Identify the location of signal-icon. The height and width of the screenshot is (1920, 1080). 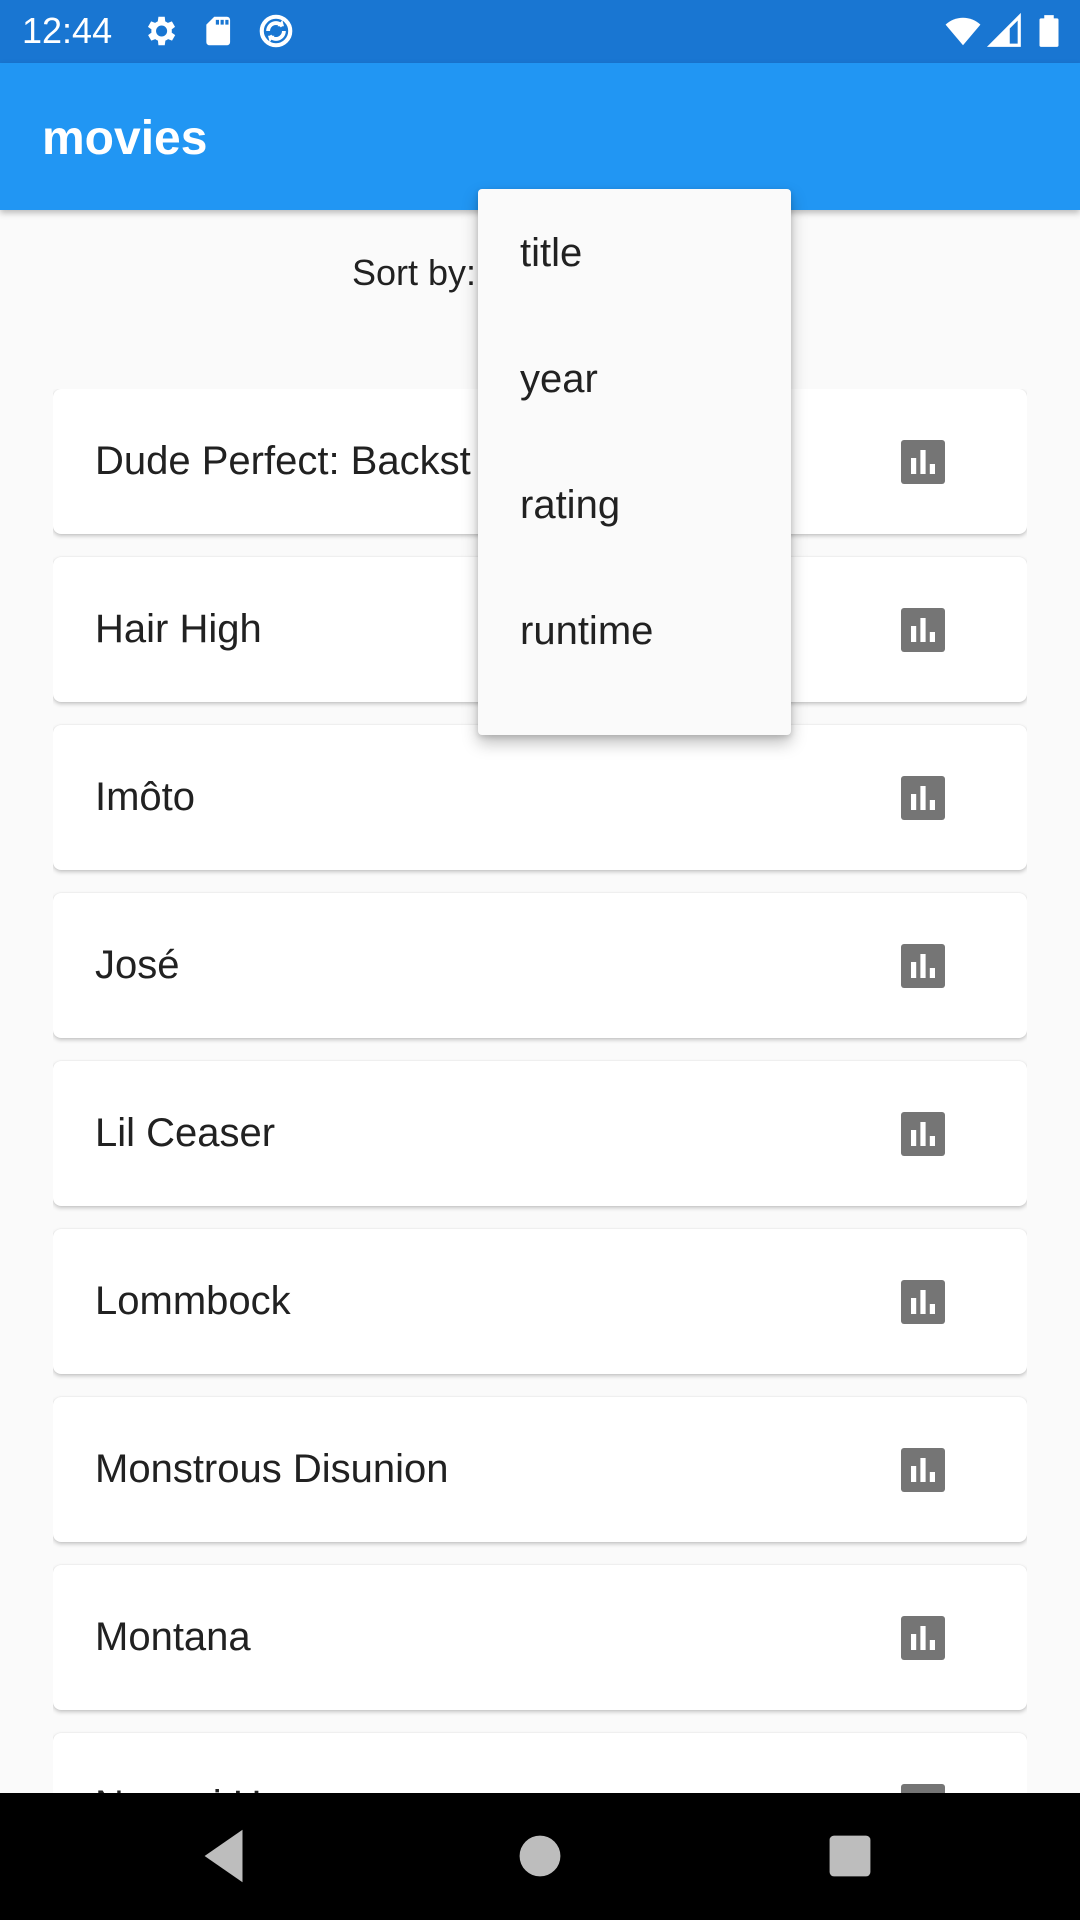
(1003, 29).